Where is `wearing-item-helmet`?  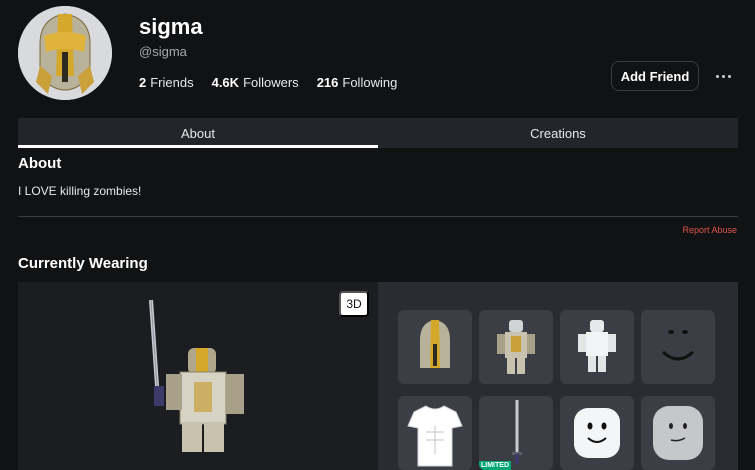
wearing-item-helmet is located at coordinates (435, 347).